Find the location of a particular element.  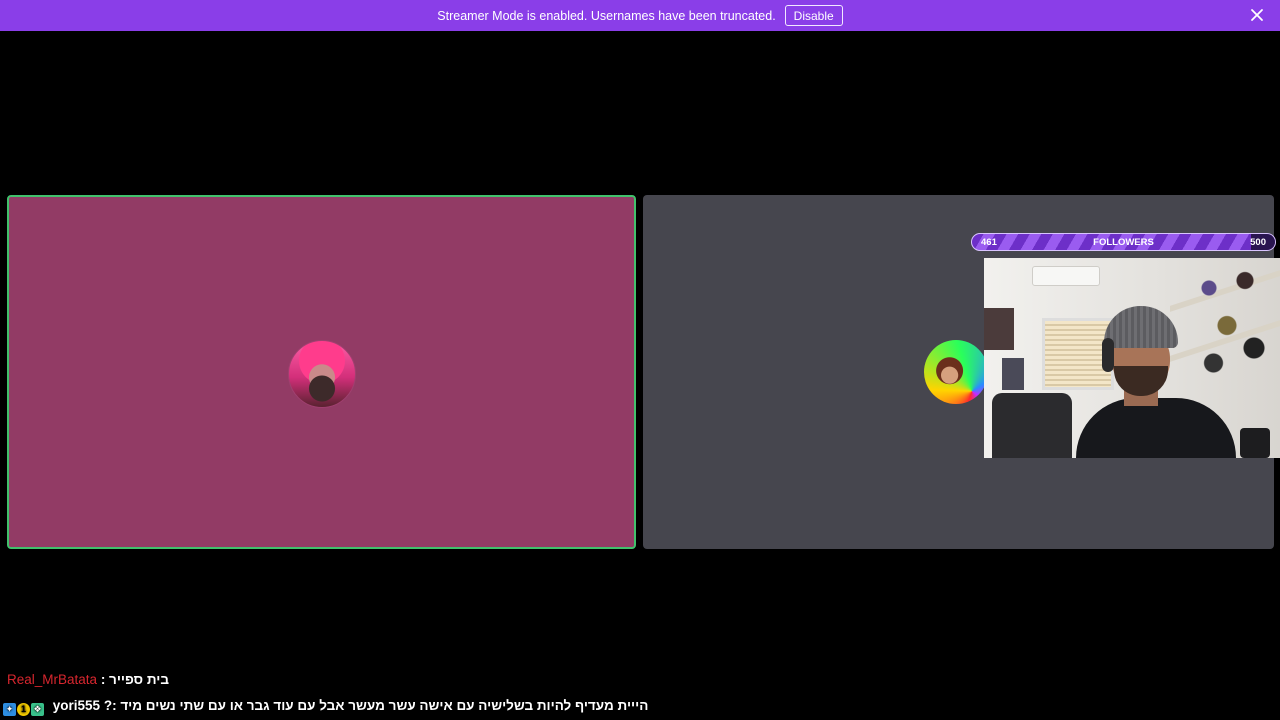

chat-message: Real_MrBatata בית ספייר : is located at coordinates (88, 679).